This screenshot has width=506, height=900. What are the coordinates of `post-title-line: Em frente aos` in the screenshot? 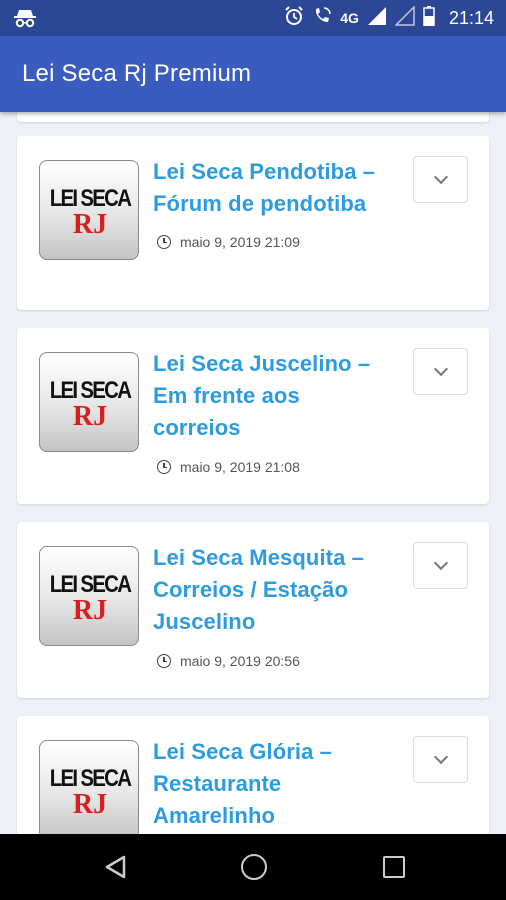 It's located at (226, 395).